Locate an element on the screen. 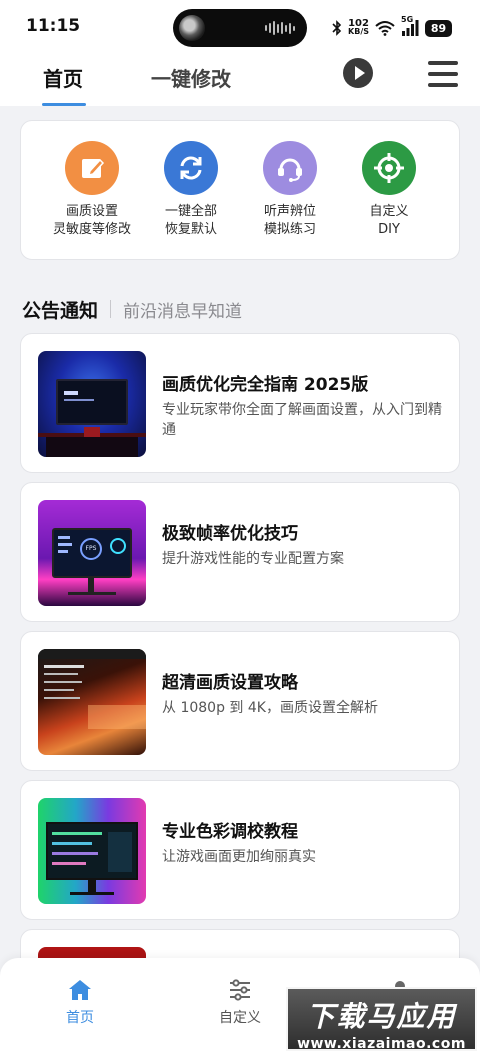 The height and width of the screenshot is (1055, 480). article-description: 专业玩家带你全面了解画面设置，从入门到精通 is located at coordinates (302, 420).